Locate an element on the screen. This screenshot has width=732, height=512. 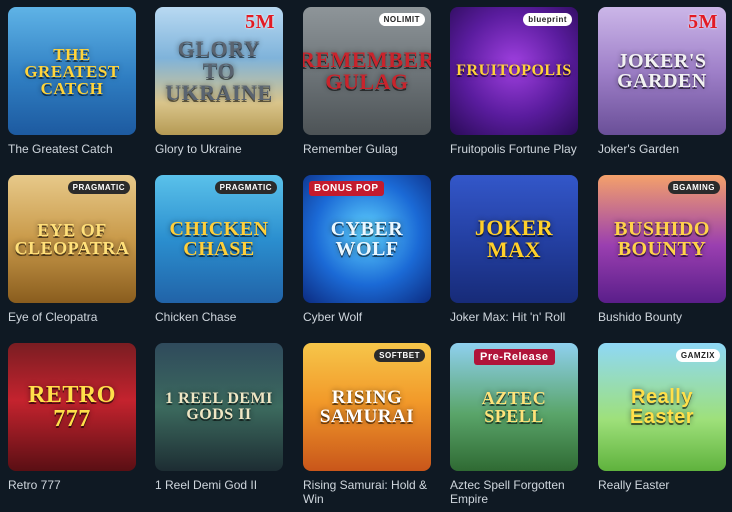
game-card: CHICKEN CHASE PRAGMATIC Chicken Chase is located at coordinates (219, 249).